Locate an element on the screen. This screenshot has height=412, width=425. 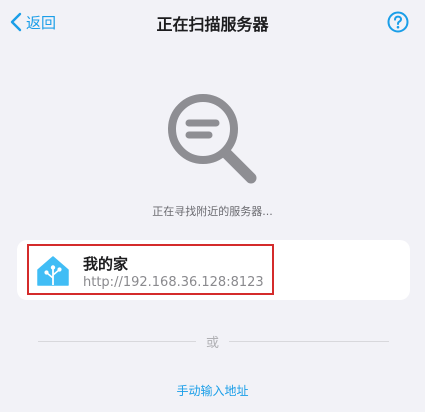
magnifier-icon is located at coordinates (213, 142).